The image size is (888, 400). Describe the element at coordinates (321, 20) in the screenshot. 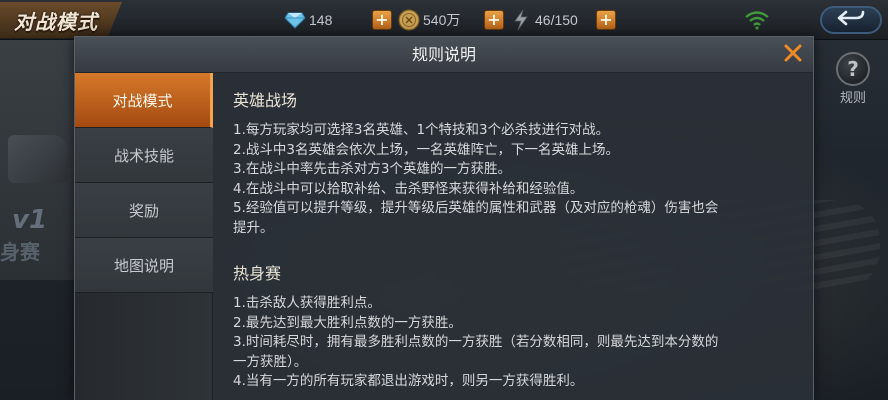

I see `diamond-count: 148` at that location.